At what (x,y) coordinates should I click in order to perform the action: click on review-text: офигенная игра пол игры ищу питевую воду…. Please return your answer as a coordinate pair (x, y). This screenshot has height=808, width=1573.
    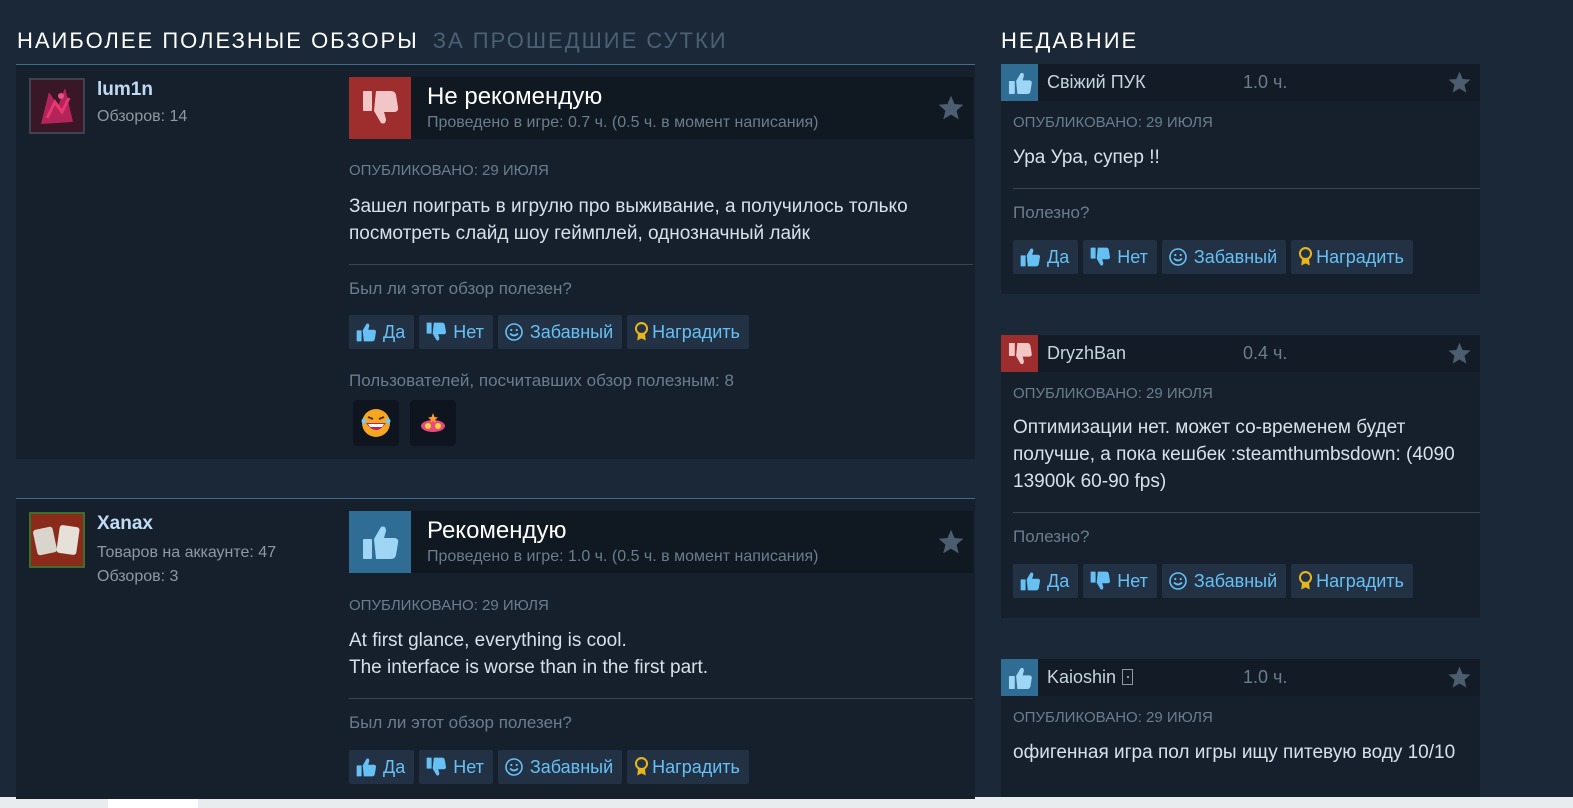
    Looking at the image, I should click on (1234, 752).